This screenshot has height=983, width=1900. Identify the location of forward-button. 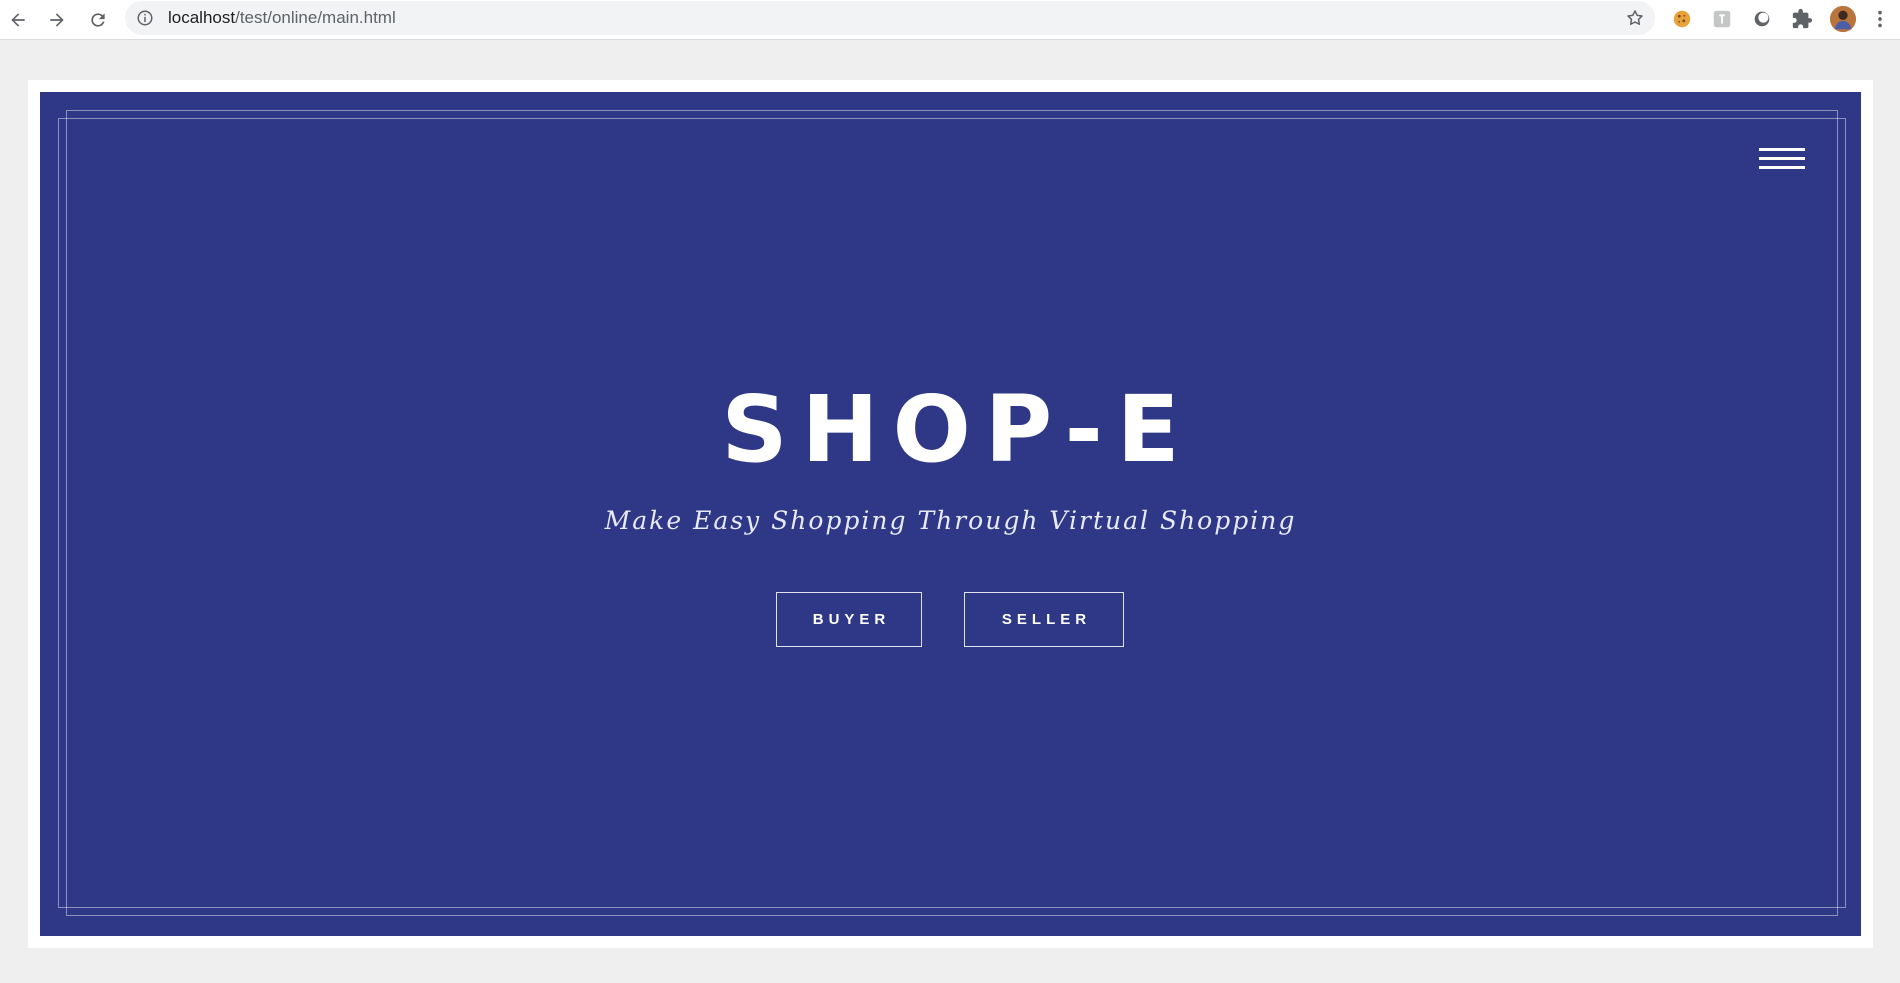
(57, 20).